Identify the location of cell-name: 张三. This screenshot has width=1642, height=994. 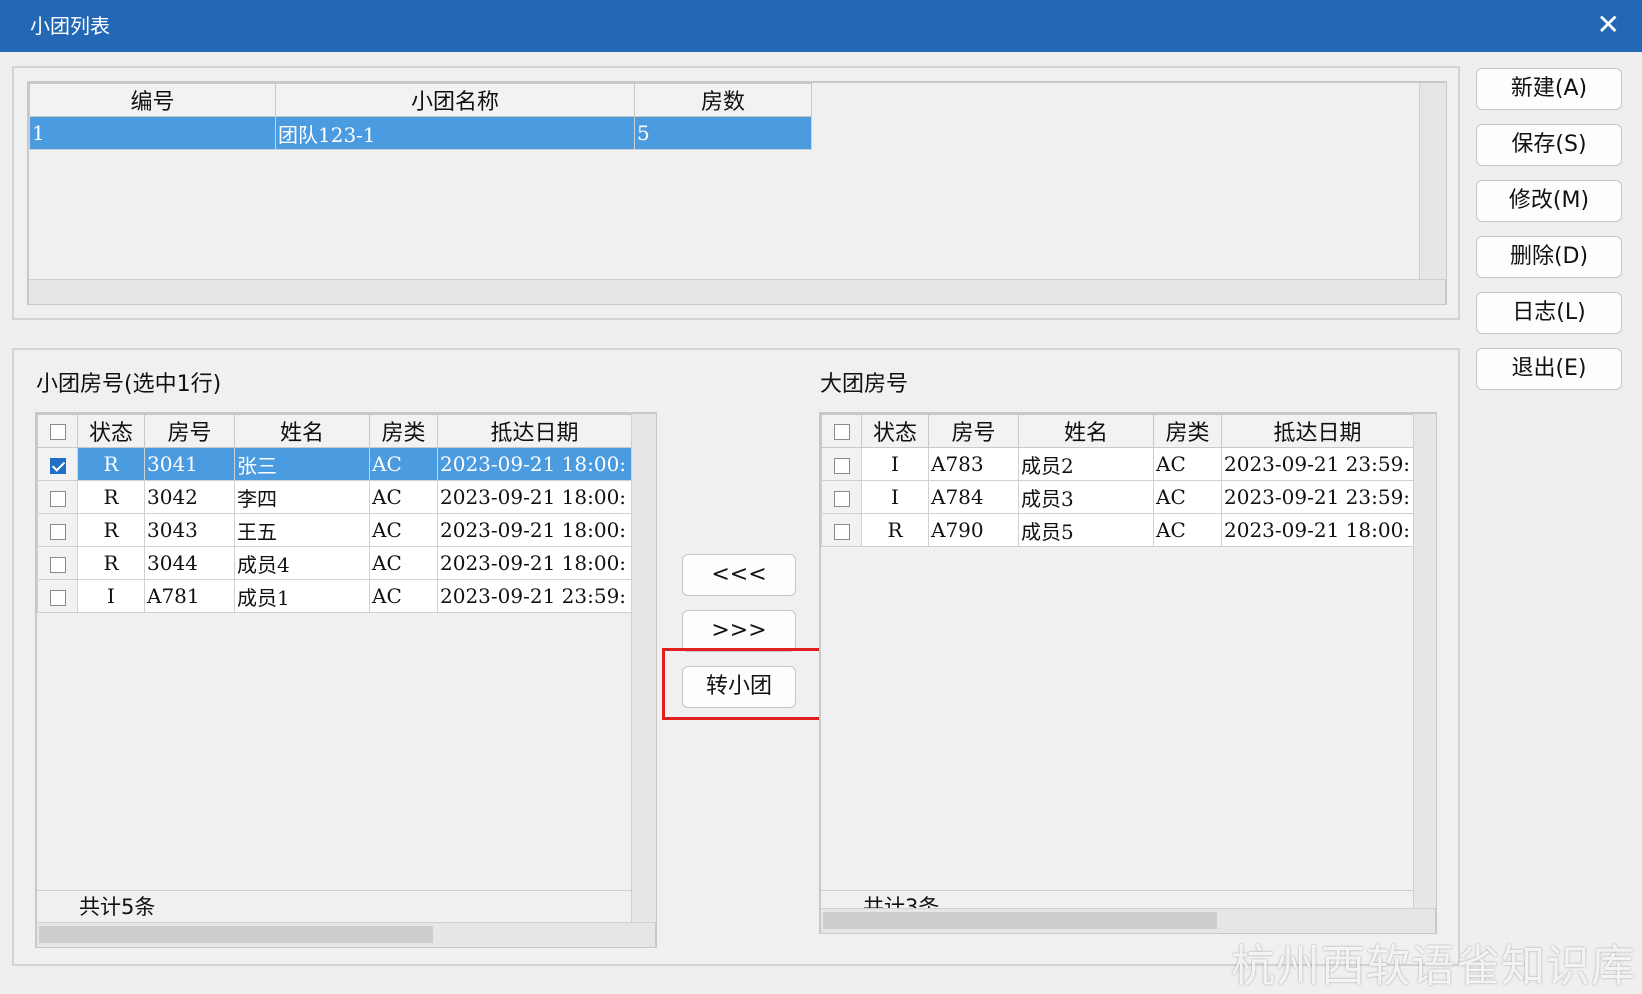
(302, 464).